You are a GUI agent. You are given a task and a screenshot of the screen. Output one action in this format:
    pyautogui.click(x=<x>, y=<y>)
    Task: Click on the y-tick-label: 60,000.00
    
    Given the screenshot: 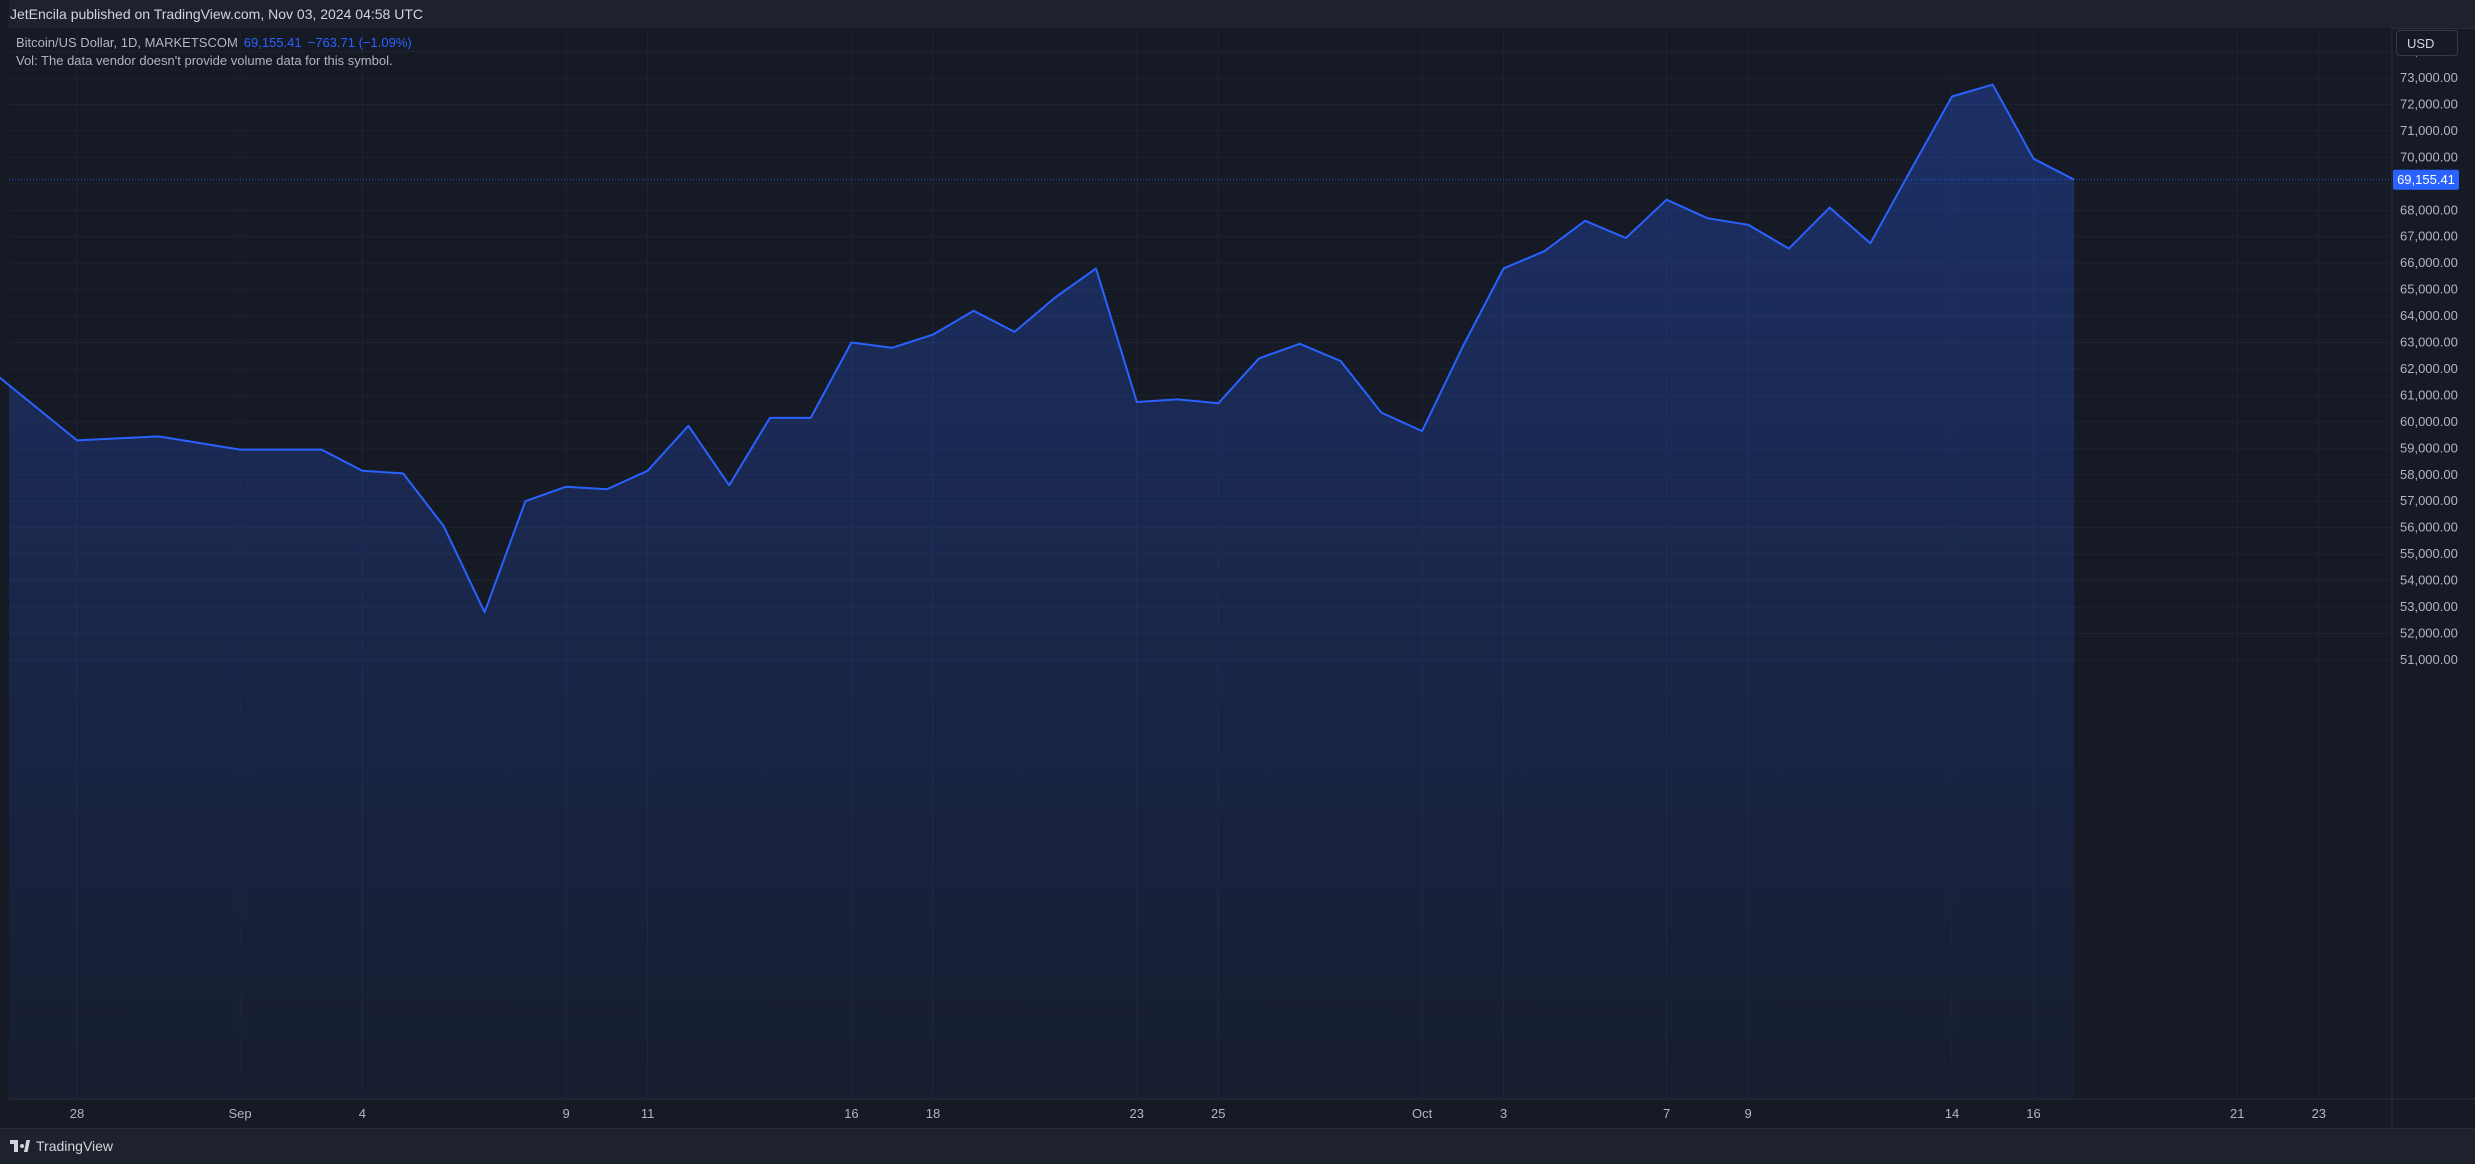 What is the action you would take?
    pyautogui.click(x=2429, y=421)
    